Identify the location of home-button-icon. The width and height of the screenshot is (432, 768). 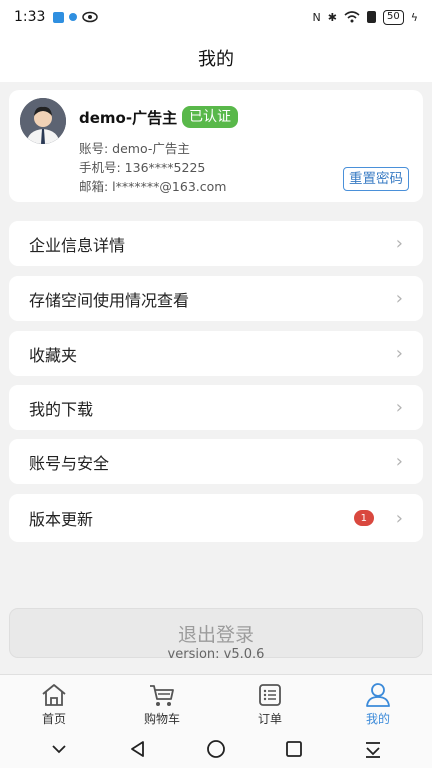
(216, 749).